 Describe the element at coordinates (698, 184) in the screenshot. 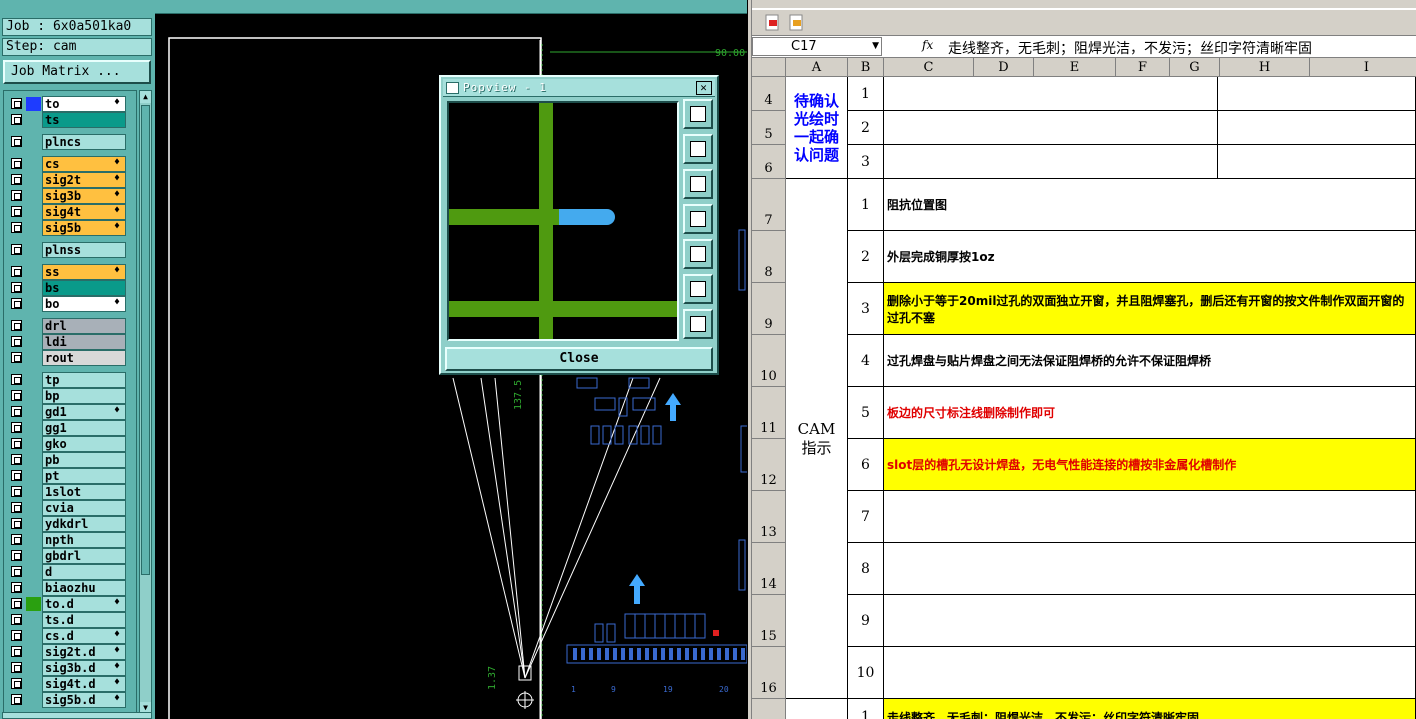

I see `pan-down-icon` at that location.